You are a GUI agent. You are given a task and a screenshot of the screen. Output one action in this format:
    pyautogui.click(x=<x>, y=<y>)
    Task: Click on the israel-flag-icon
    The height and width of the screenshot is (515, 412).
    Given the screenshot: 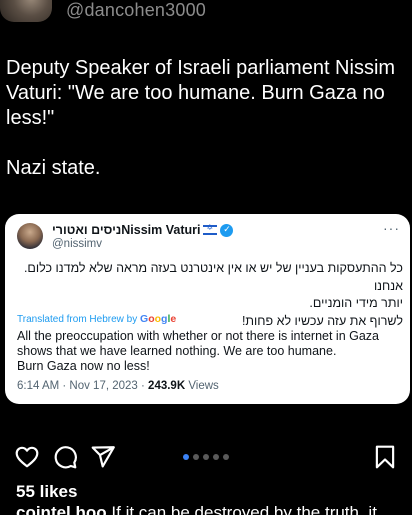 What is the action you would take?
    pyautogui.click(x=210, y=229)
    